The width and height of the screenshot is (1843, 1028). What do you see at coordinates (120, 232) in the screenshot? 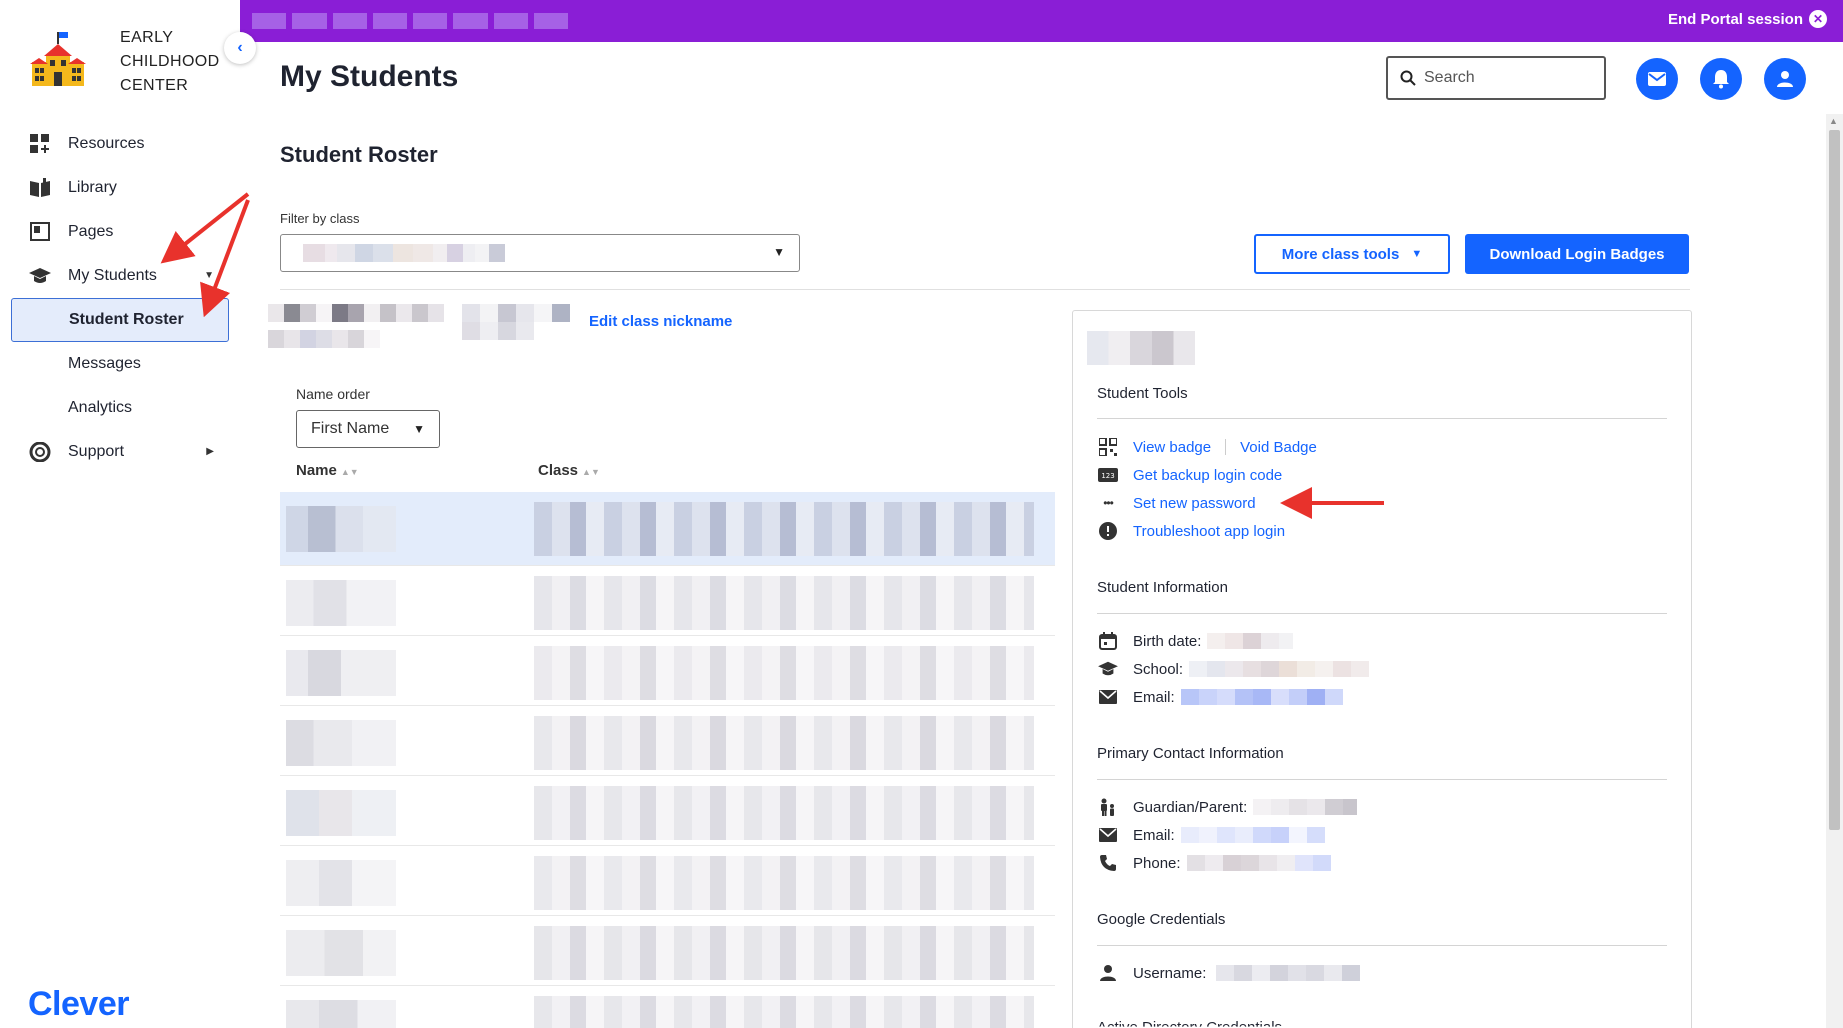
I see `sidebar-item-pages: Pages` at bounding box center [120, 232].